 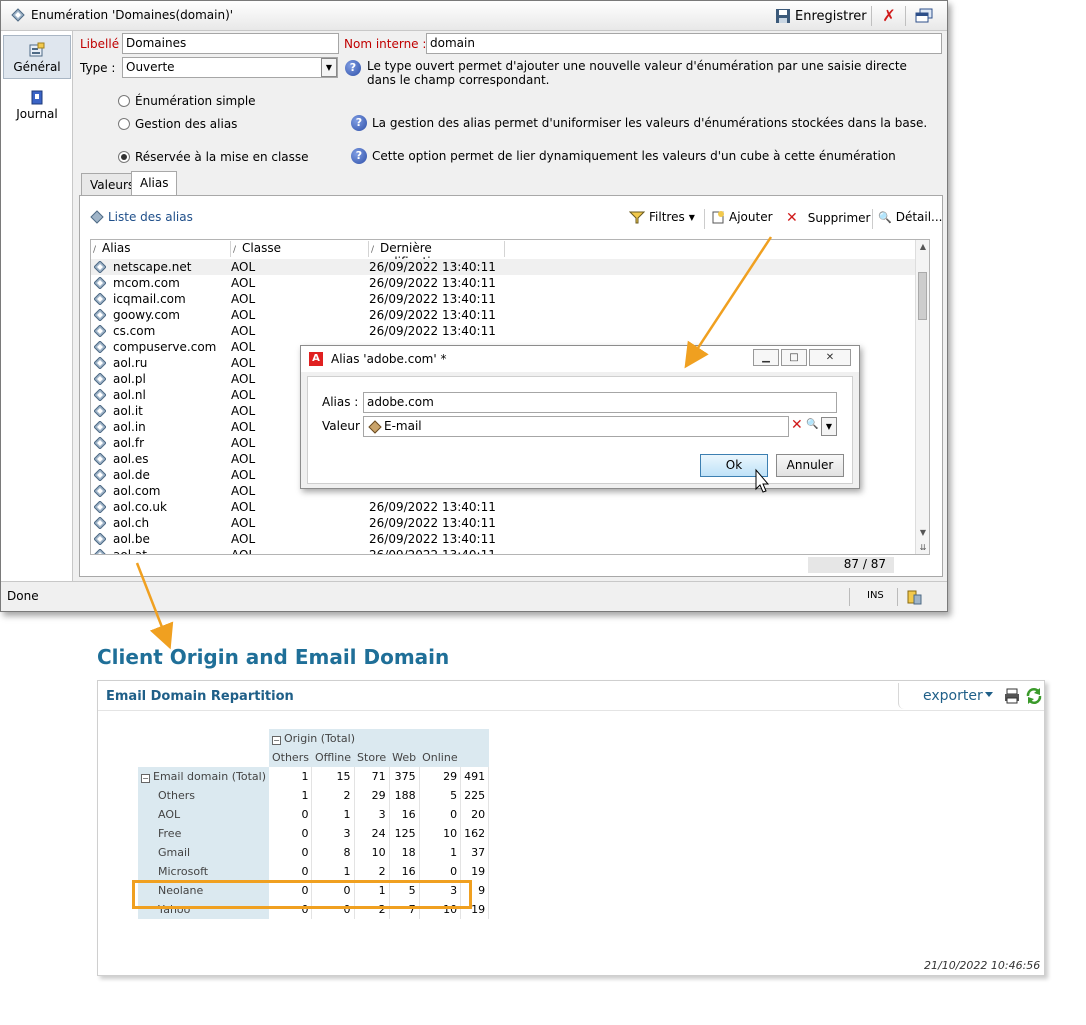 What do you see at coordinates (375, 427) in the screenshot?
I see `enumeration-value-icon` at bounding box center [375, 427].